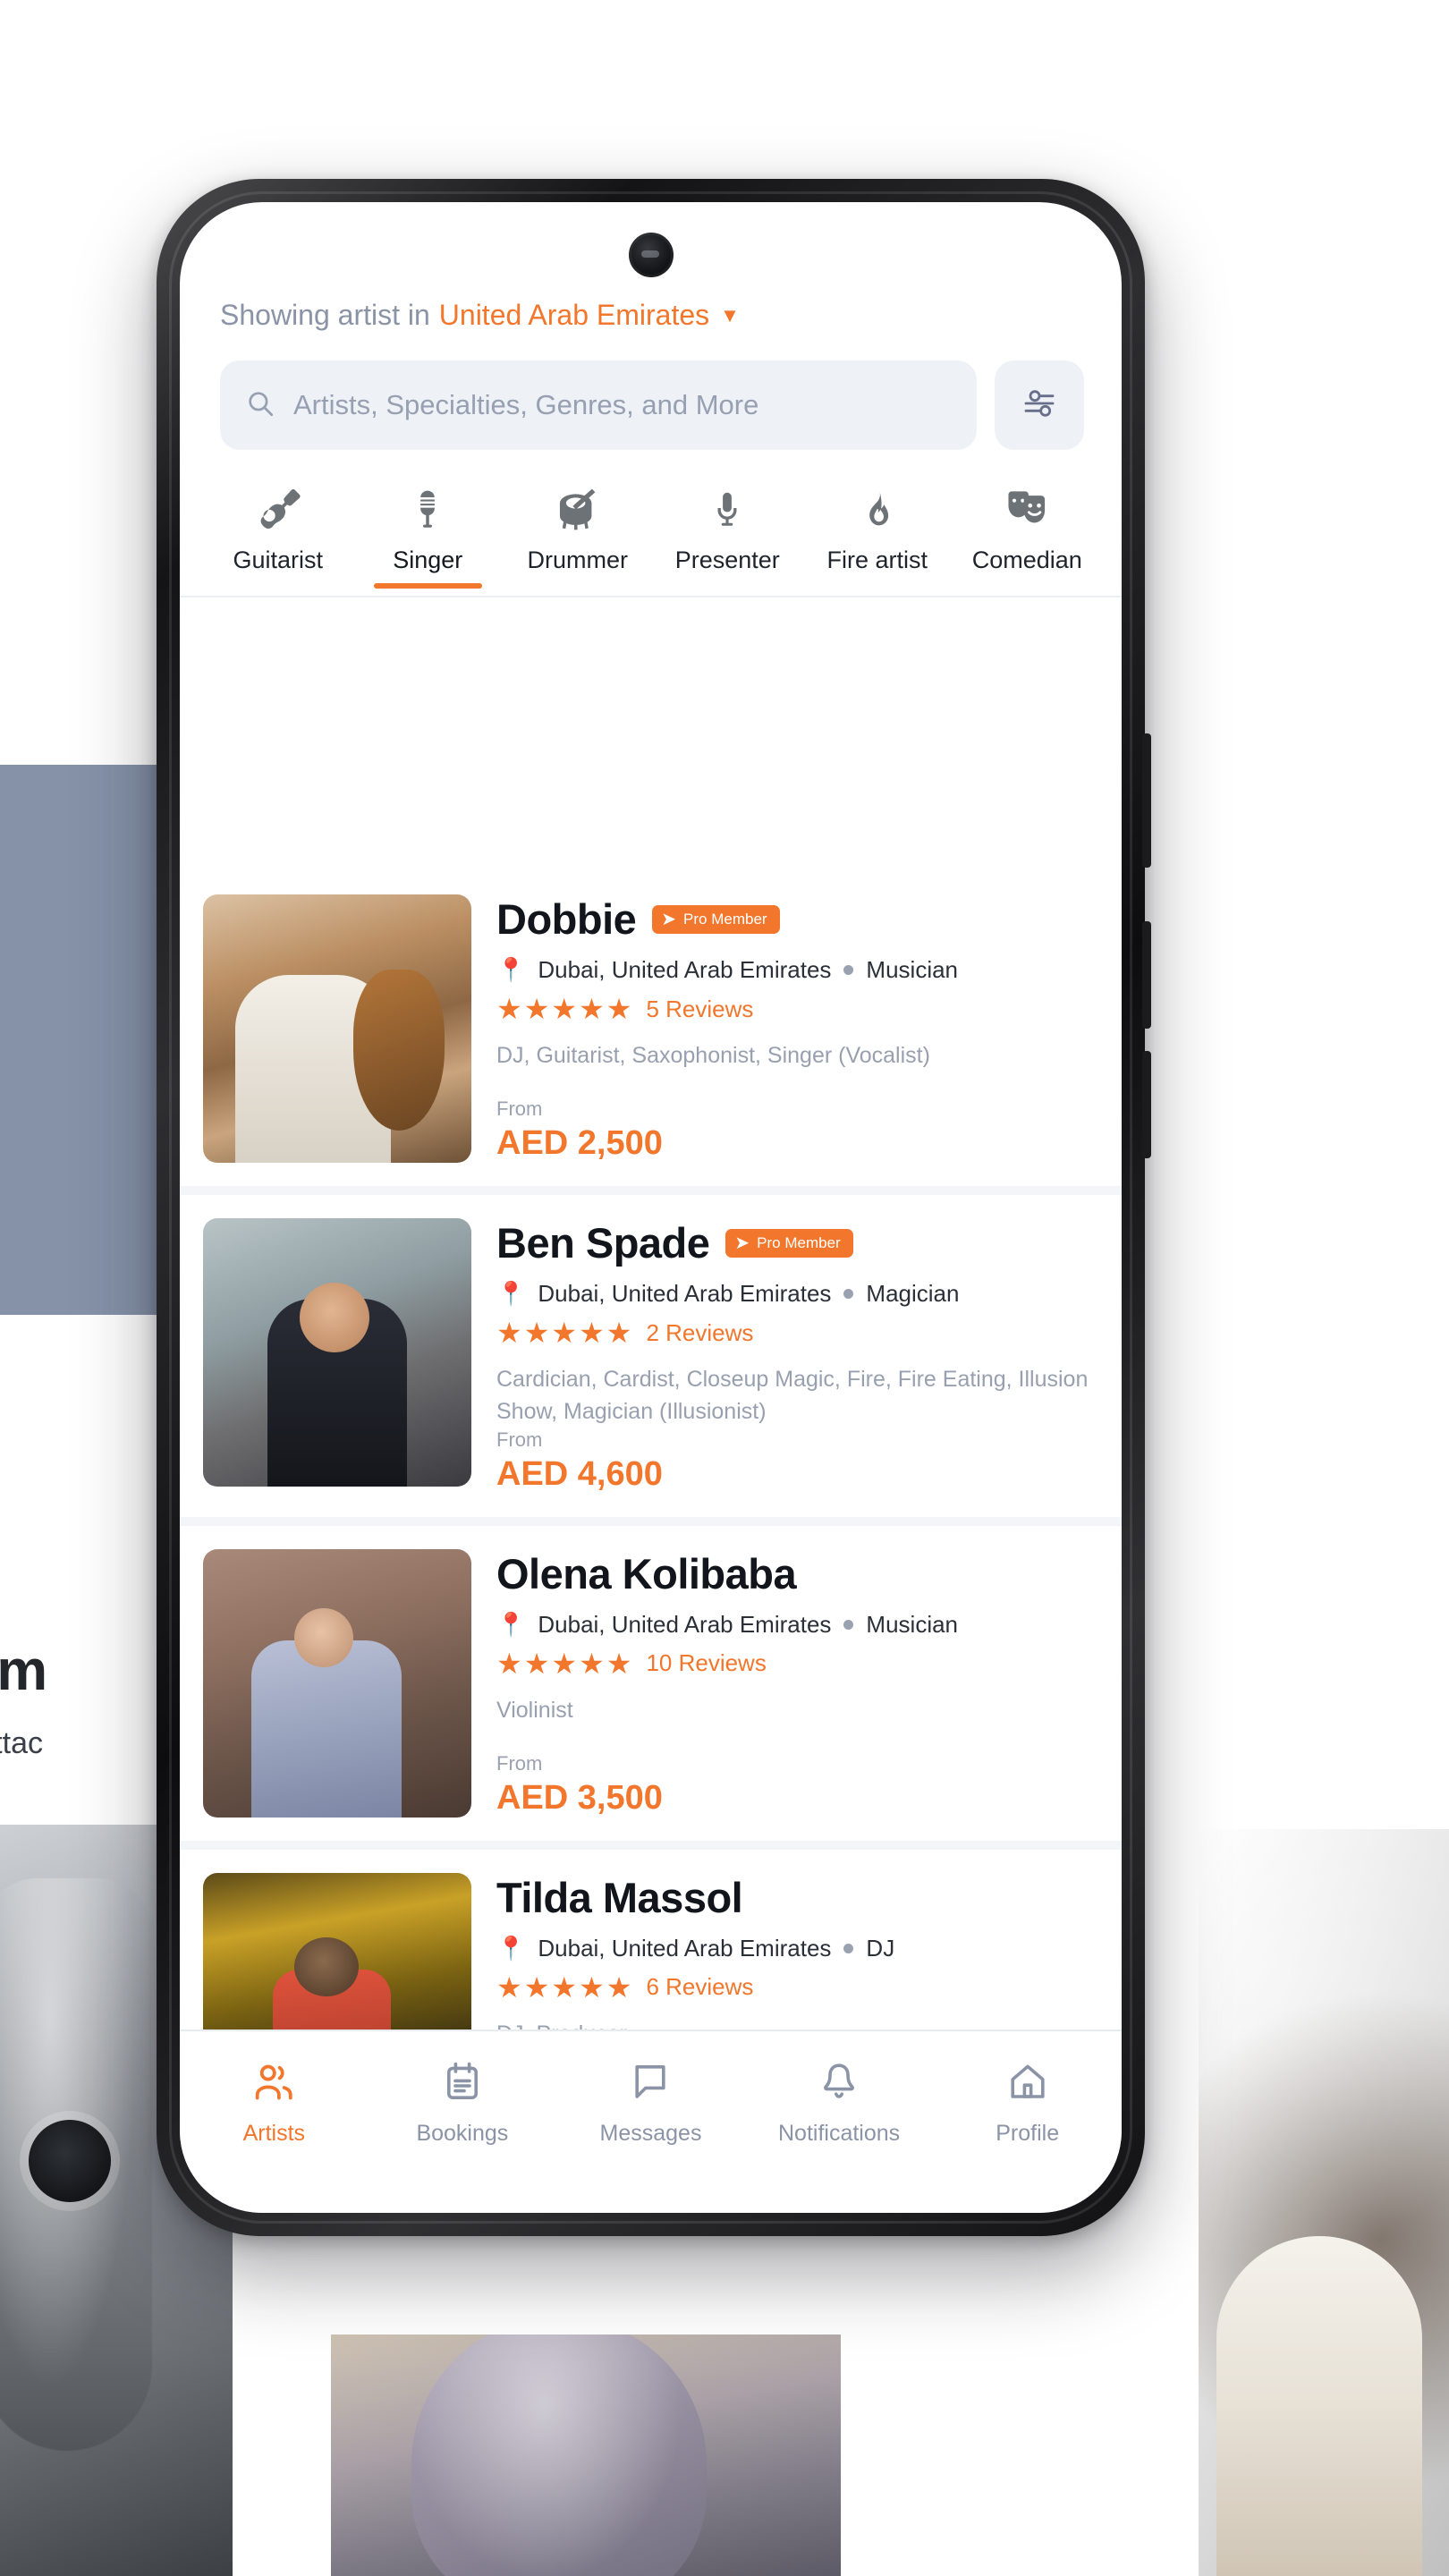  I want to click on category-tab-guitarist: Guitarist, so click(278, 534).